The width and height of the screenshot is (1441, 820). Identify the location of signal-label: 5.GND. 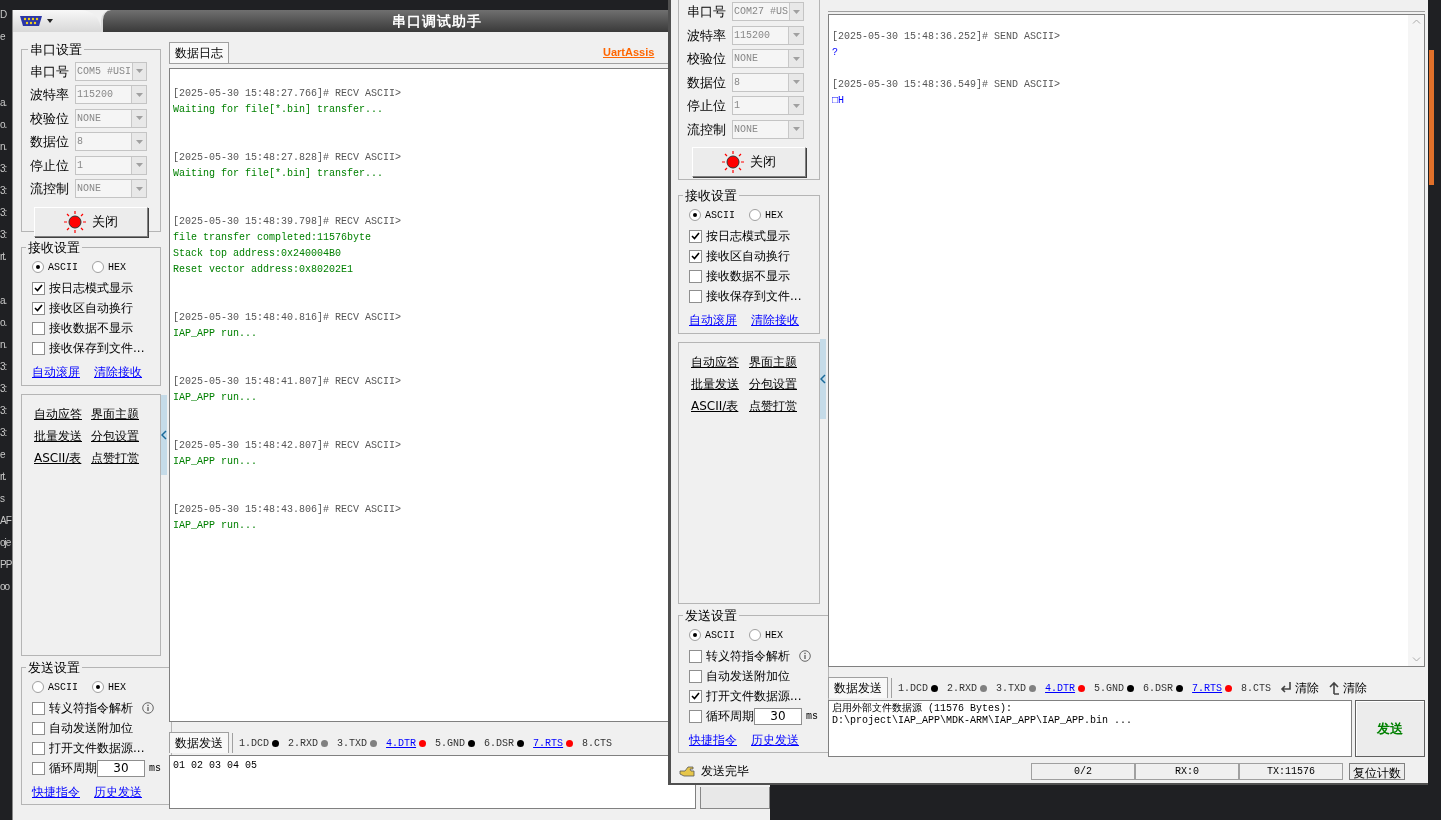
(1109, 688).